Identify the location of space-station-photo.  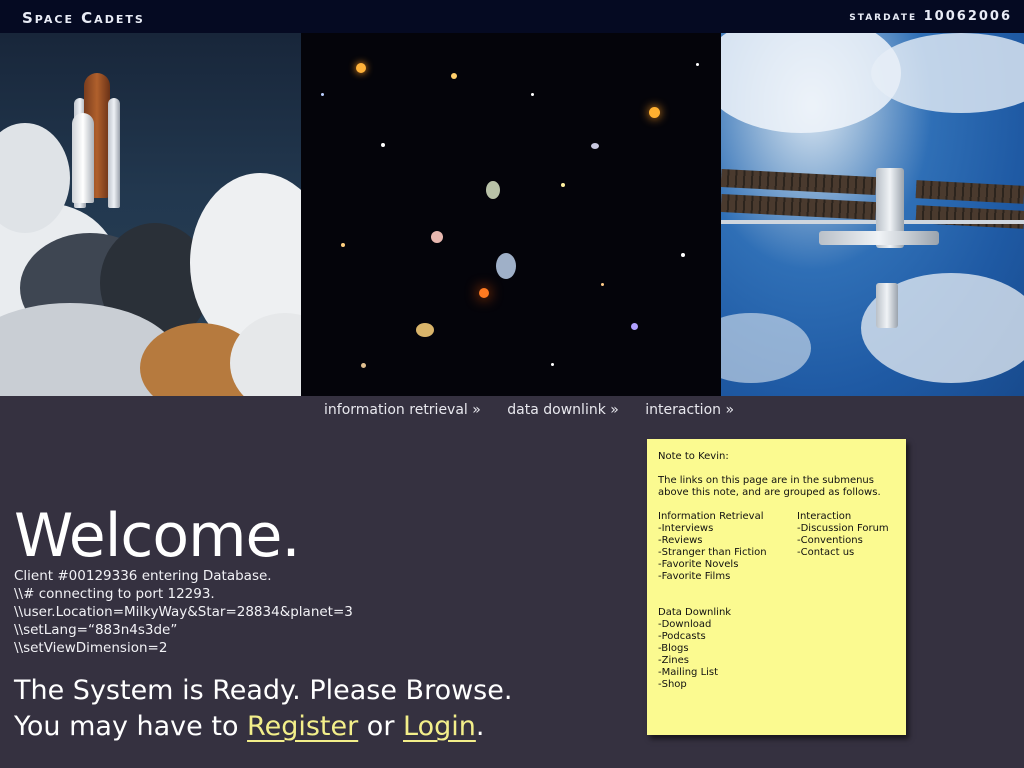
(872, 214).